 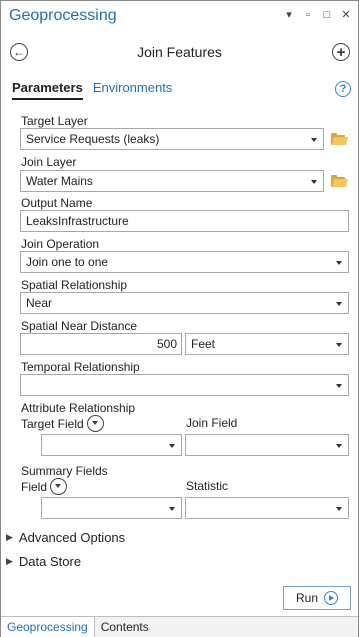 I want to click on join-operation-select: Join one to one, so click(x=184, y=262).